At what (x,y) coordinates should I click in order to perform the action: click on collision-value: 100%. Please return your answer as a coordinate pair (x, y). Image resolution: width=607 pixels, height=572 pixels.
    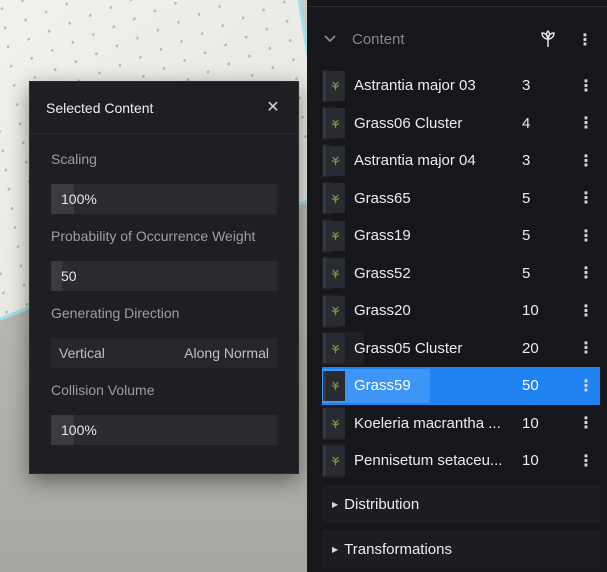
    Looking at the image, I should click on (79, 430).